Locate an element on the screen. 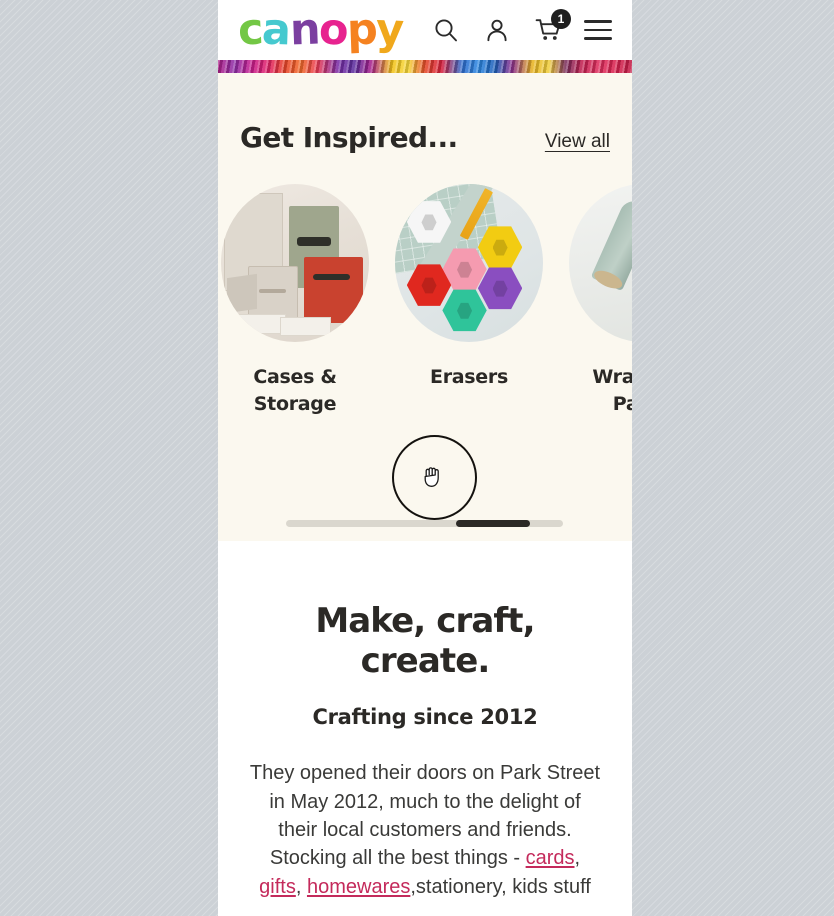 The height and width of the screenshot is (916, 834). canopy-logo: c a n o p y is located at coordinates (320, 29).